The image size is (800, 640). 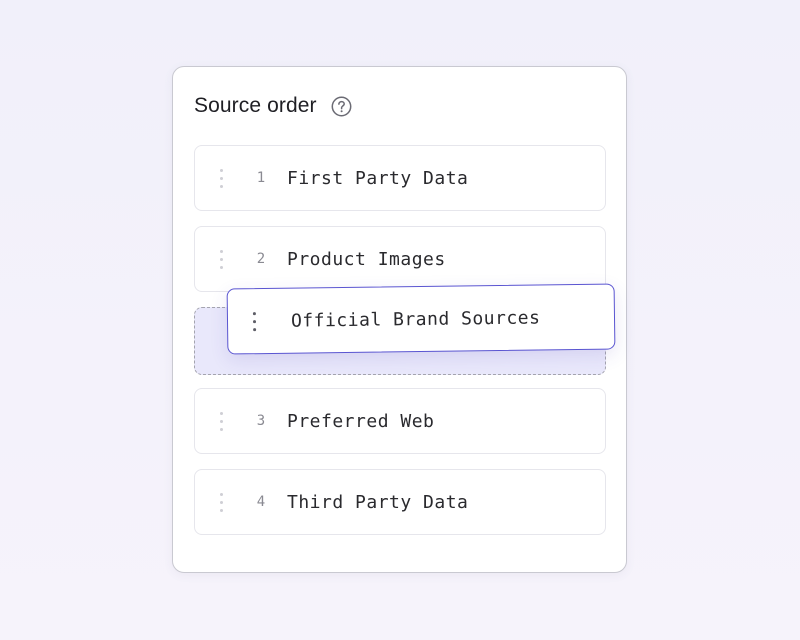 I want to click on item-label: Product Images, so click(x=366, y=259).